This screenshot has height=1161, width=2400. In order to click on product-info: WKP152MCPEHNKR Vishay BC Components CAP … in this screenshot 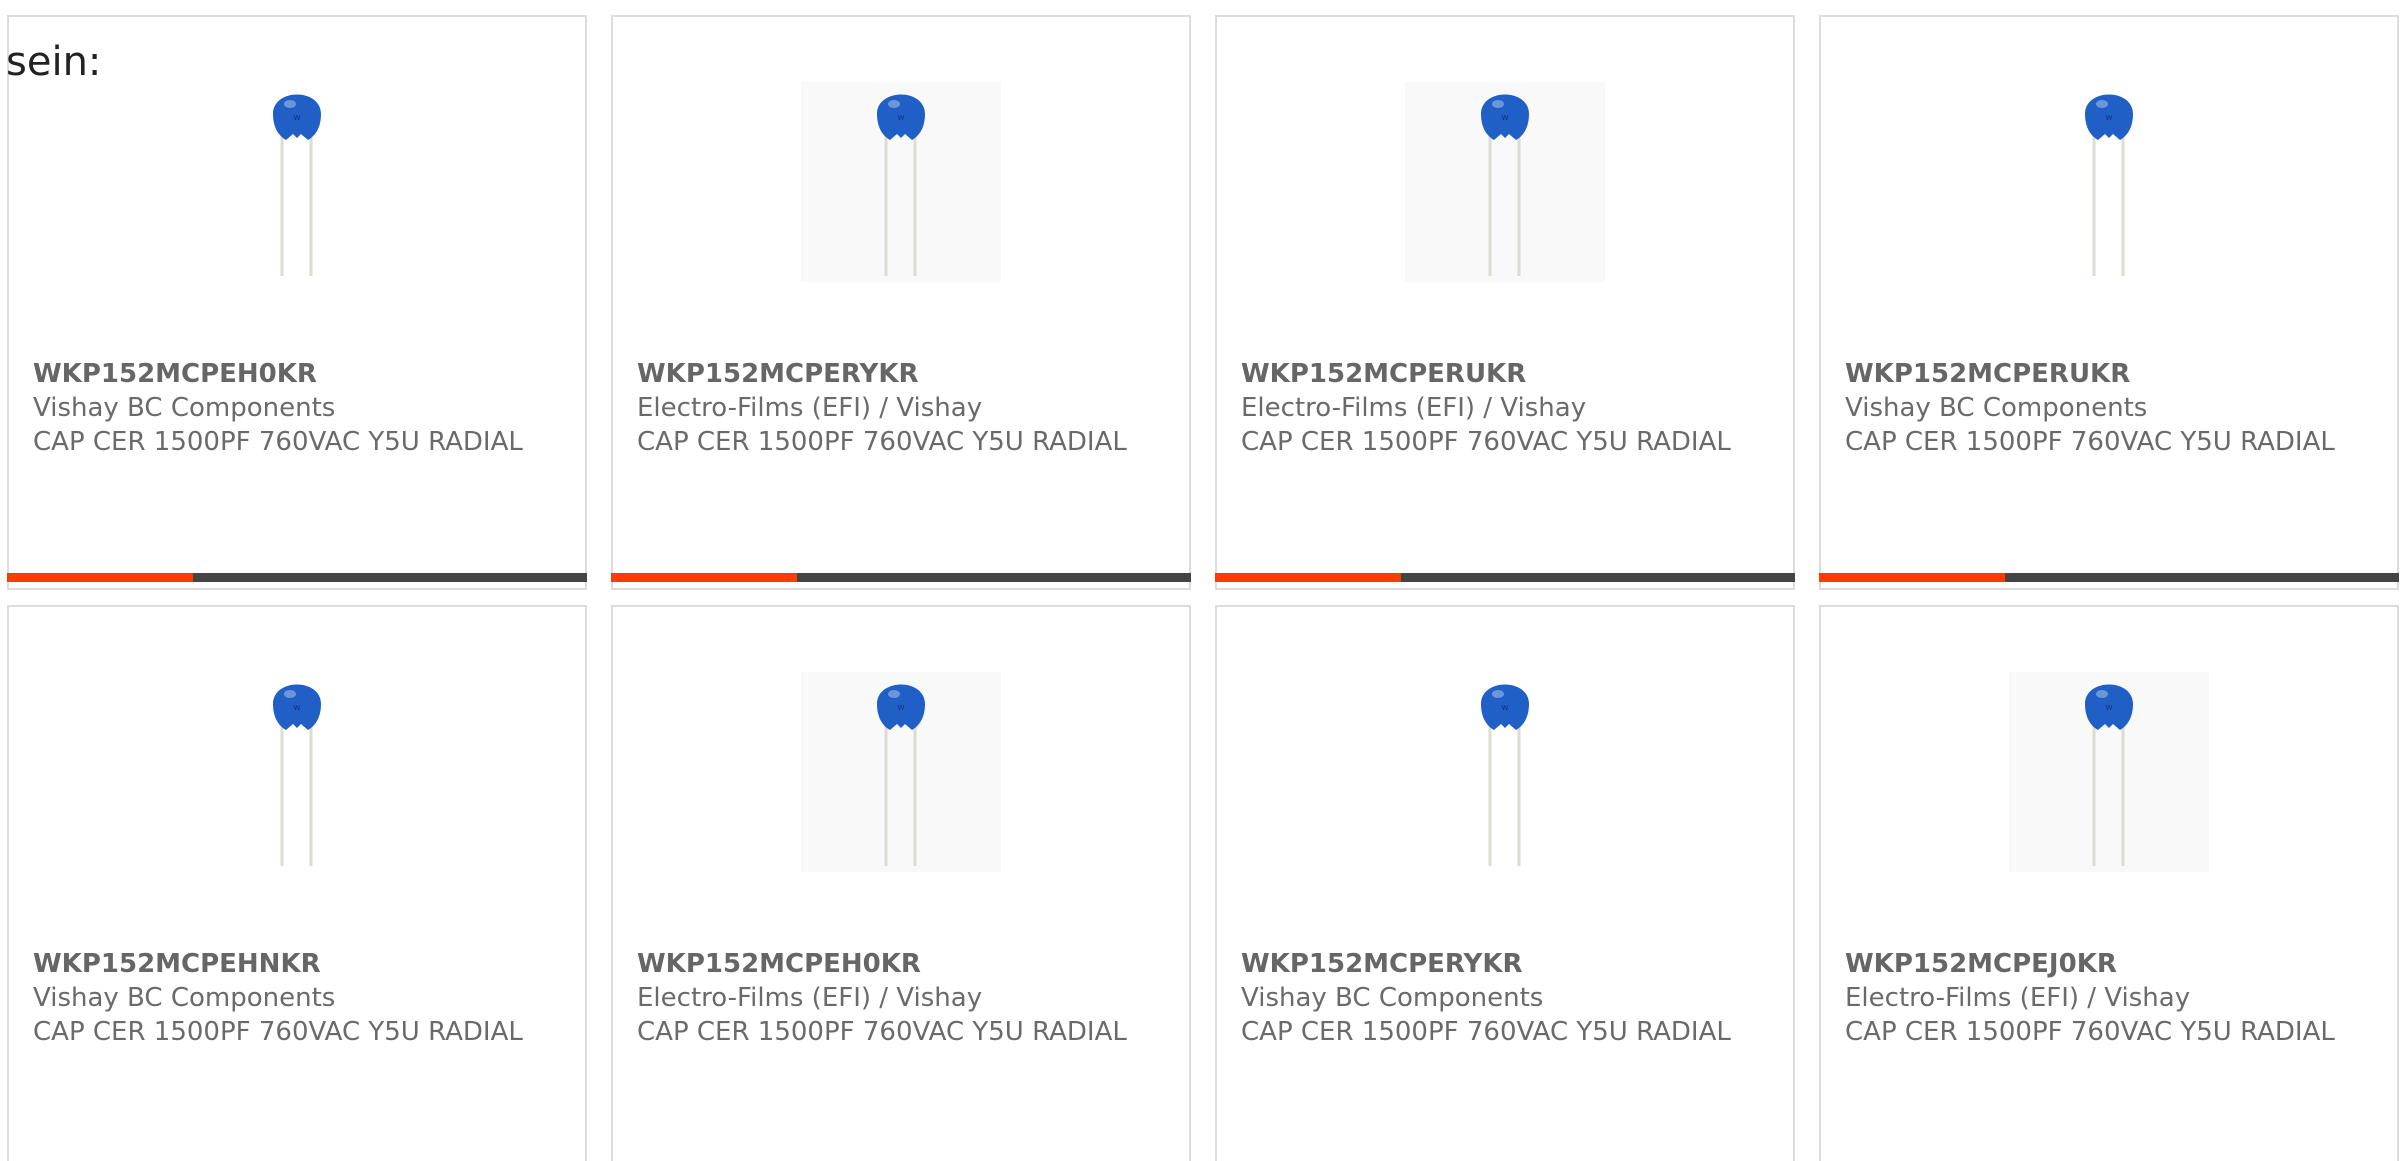, I will do `click(303, 998)`.